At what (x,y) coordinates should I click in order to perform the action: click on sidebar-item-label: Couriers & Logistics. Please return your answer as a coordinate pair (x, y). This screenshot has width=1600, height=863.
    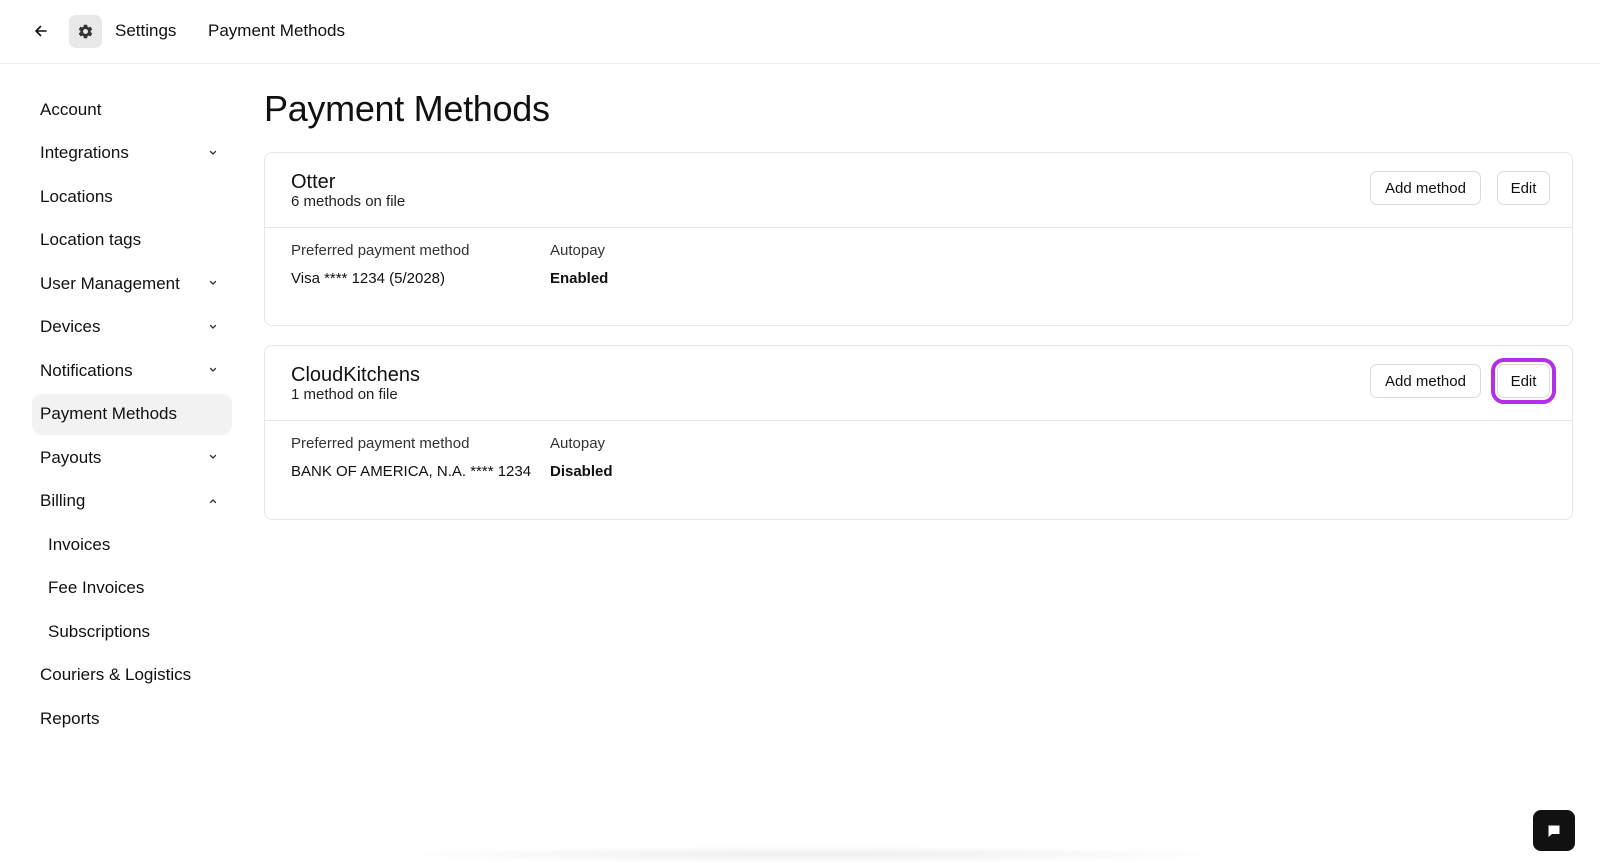
    Looking at the image, I should click on (116, 674).